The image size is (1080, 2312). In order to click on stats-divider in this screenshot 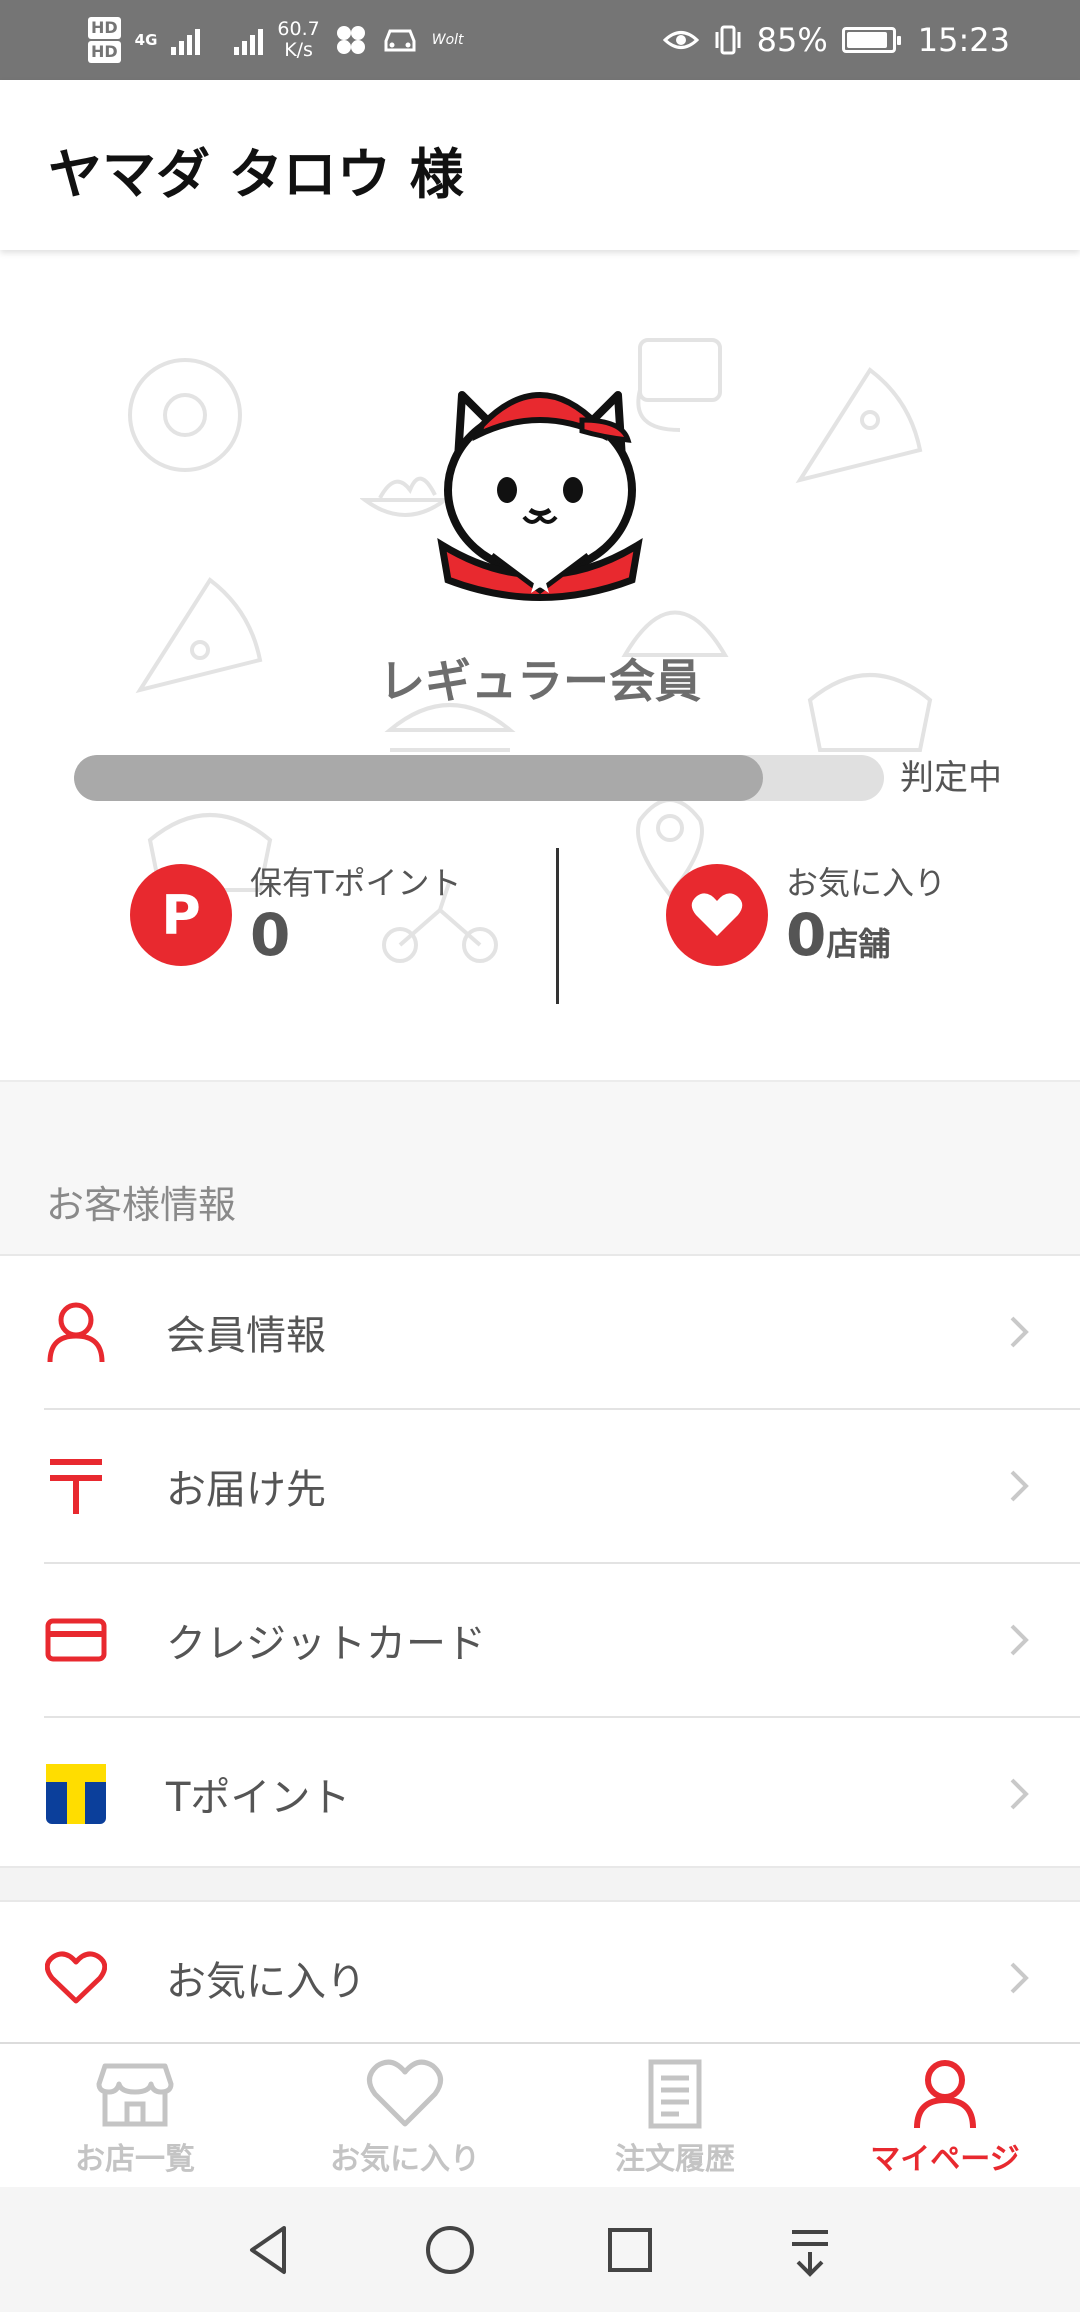, I will do `click(557, 926)`.